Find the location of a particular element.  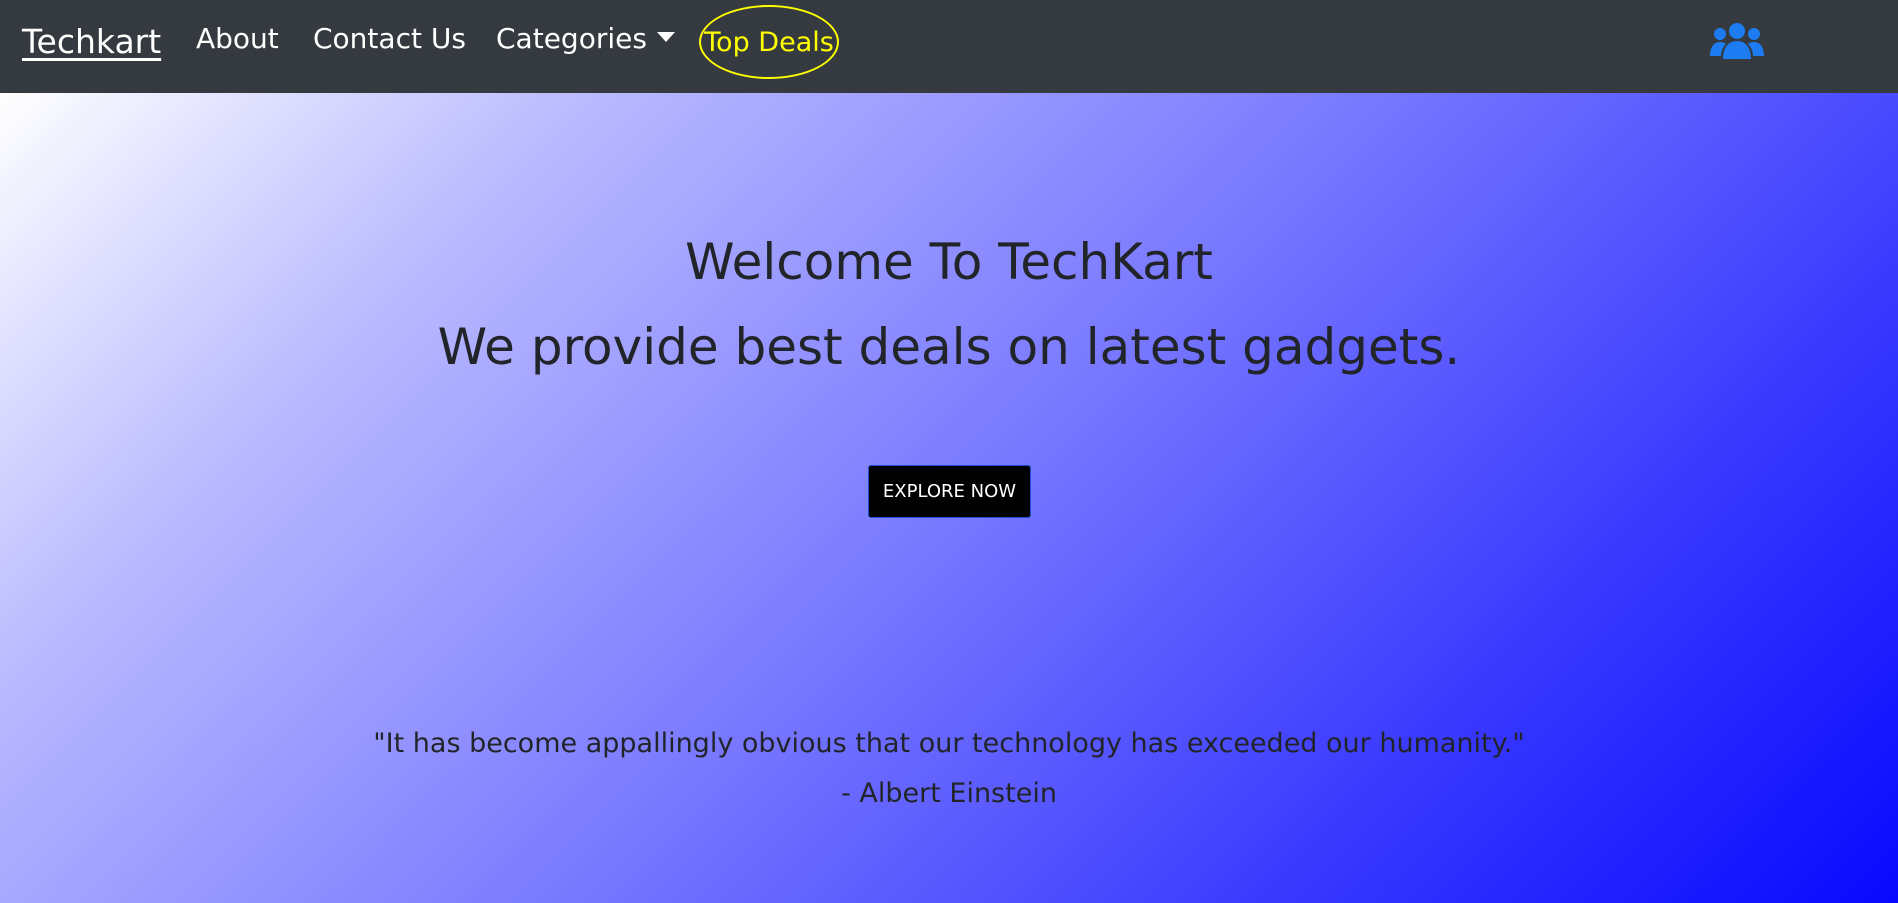

top-deals-link: Top Deals is located at coordinates (769, 42).